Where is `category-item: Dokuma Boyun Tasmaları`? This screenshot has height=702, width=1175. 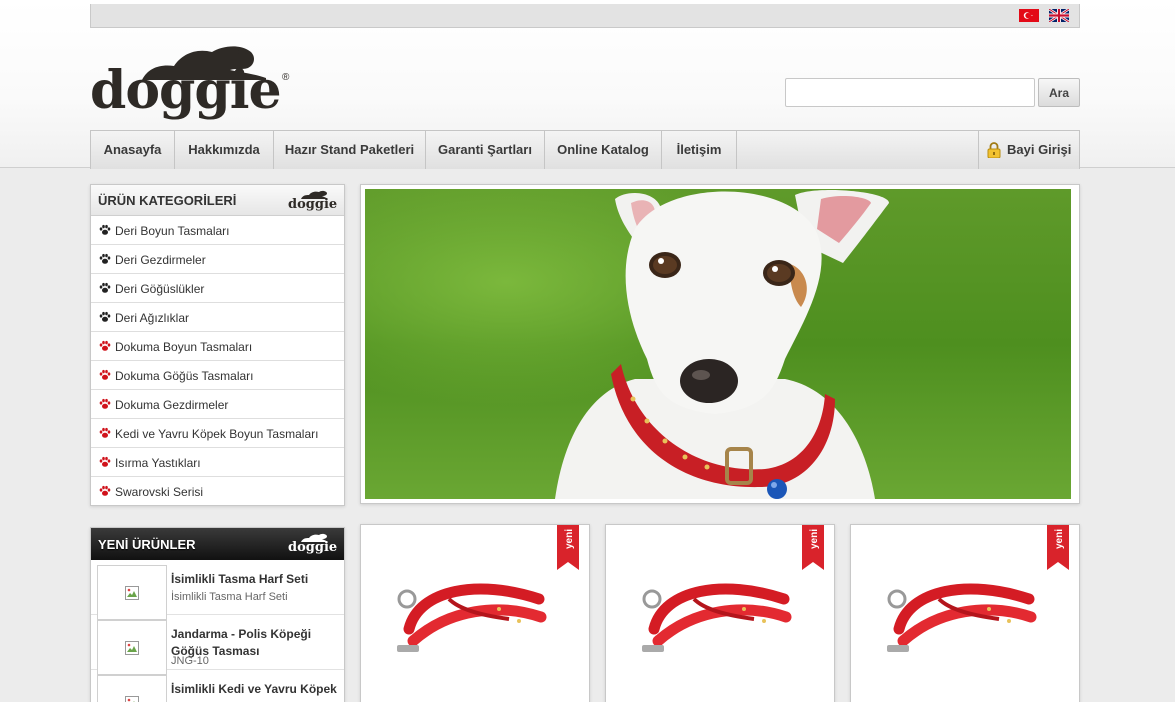 category-item: Dokuma Boyun Tasmaları is located at coordinates (217, 346).